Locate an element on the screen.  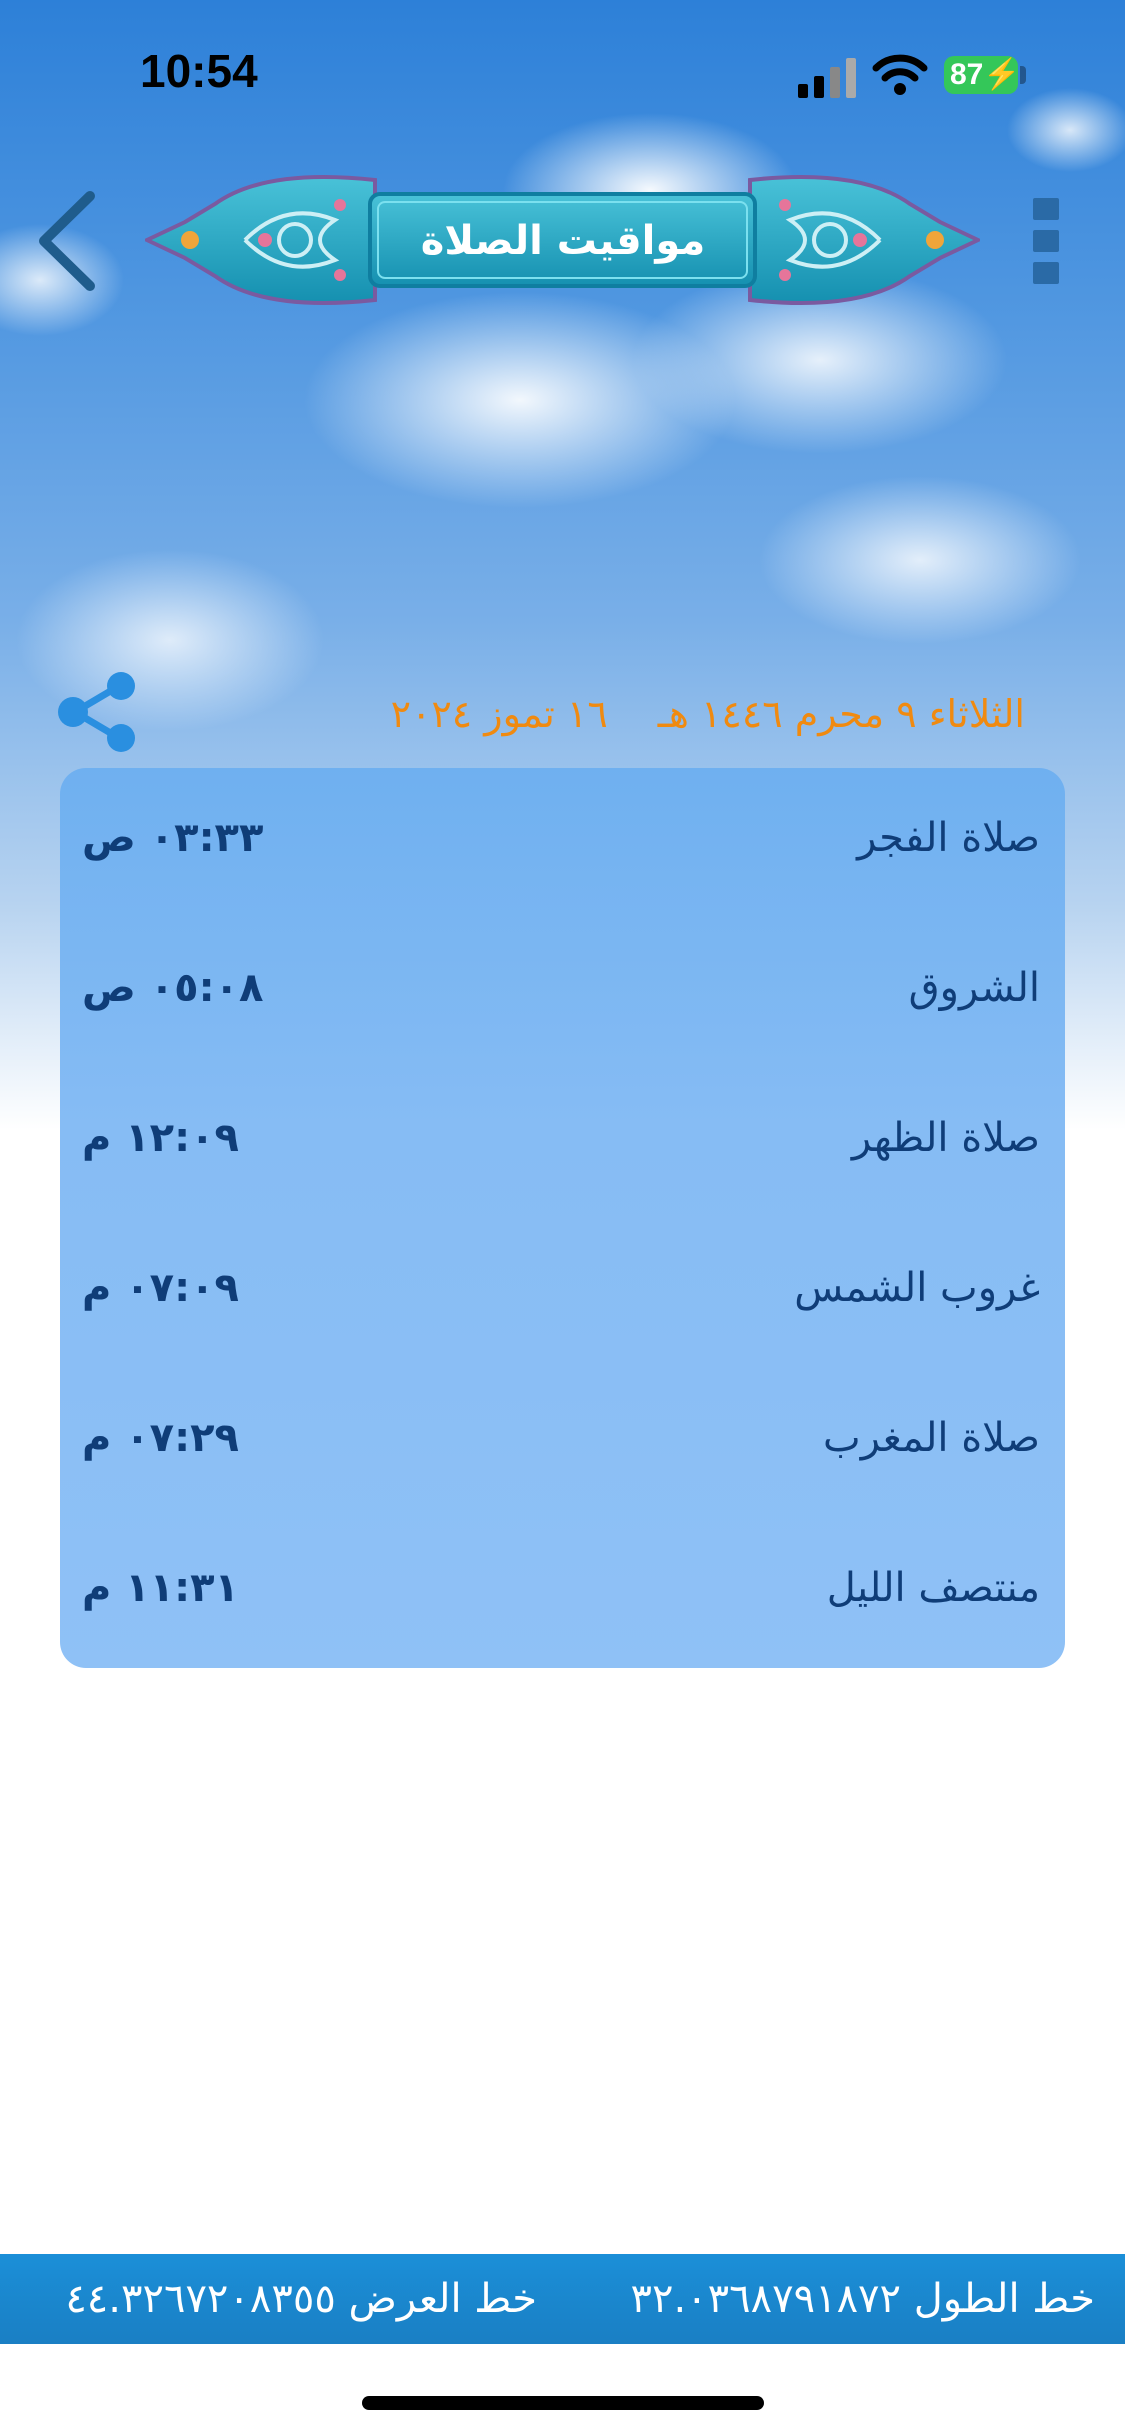
prayer-name: الشروق is located at coordinates (974, 988).